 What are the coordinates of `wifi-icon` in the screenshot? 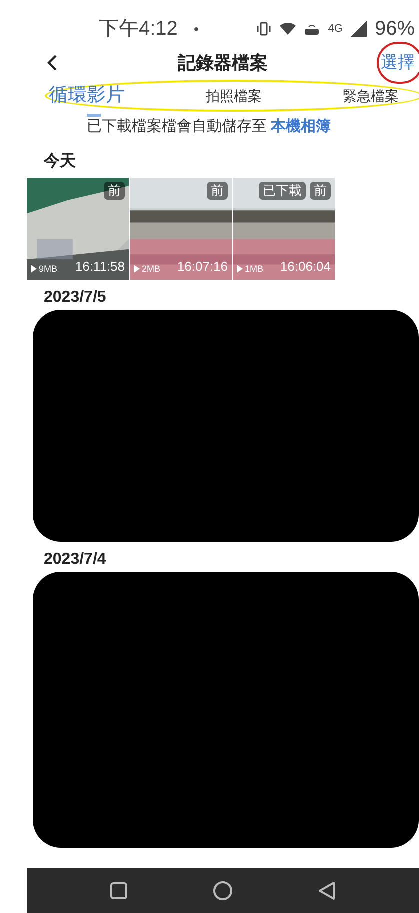 It's located at (288, 29).